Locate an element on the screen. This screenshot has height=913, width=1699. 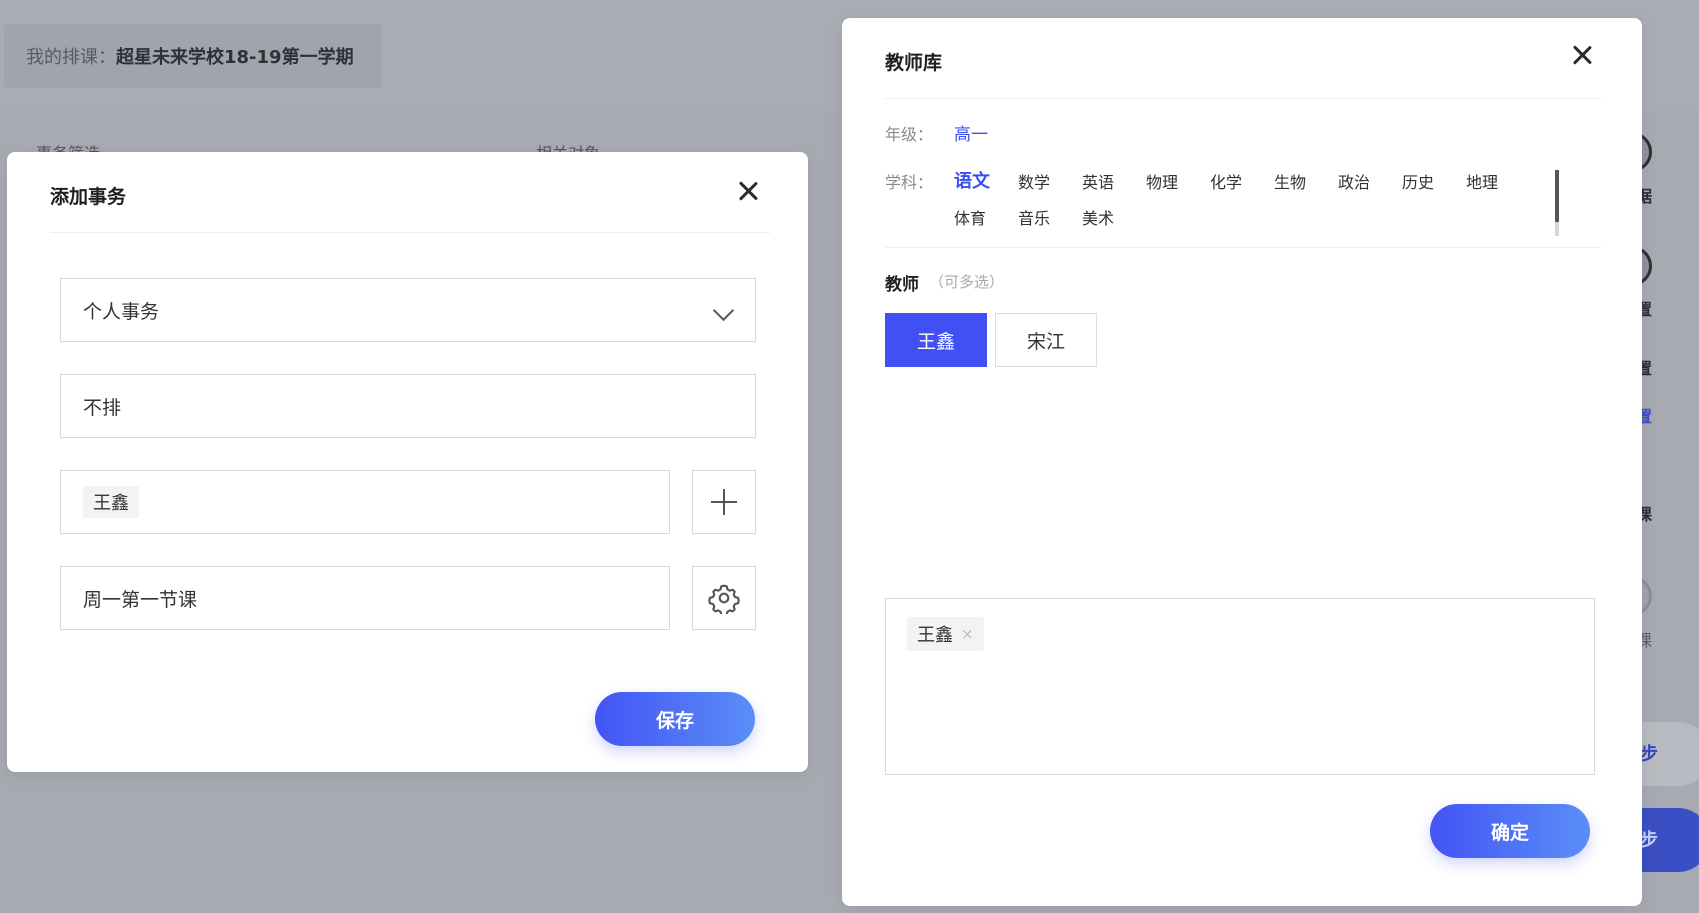
modal-title: 教师库 is located at coordinates (914, 63).